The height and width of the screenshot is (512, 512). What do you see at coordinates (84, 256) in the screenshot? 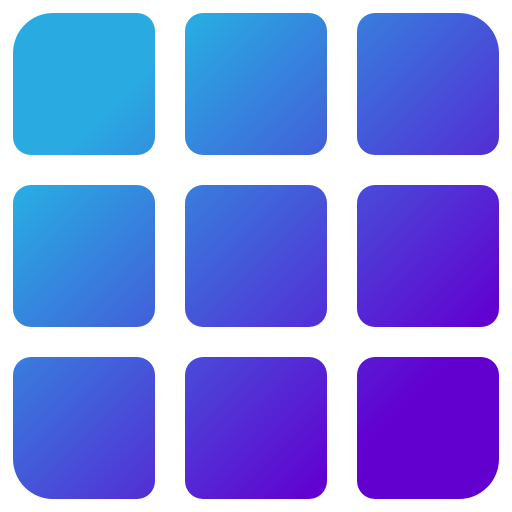
I see `tile-middle-left` at bounding box center [84, 256].